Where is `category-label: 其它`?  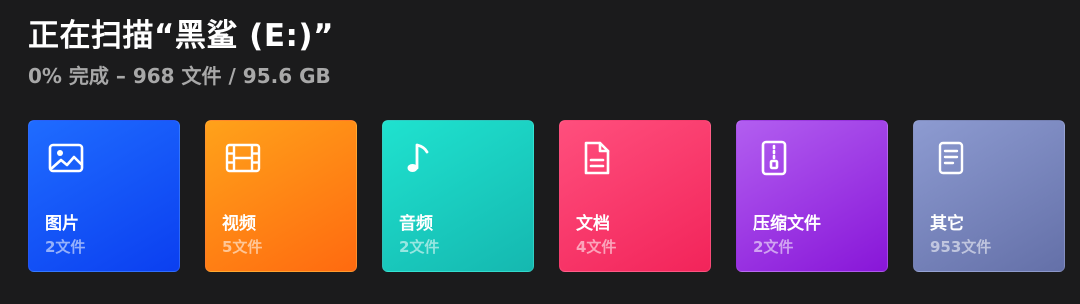 category-label: 其它 is located at coordinates (947, 224).